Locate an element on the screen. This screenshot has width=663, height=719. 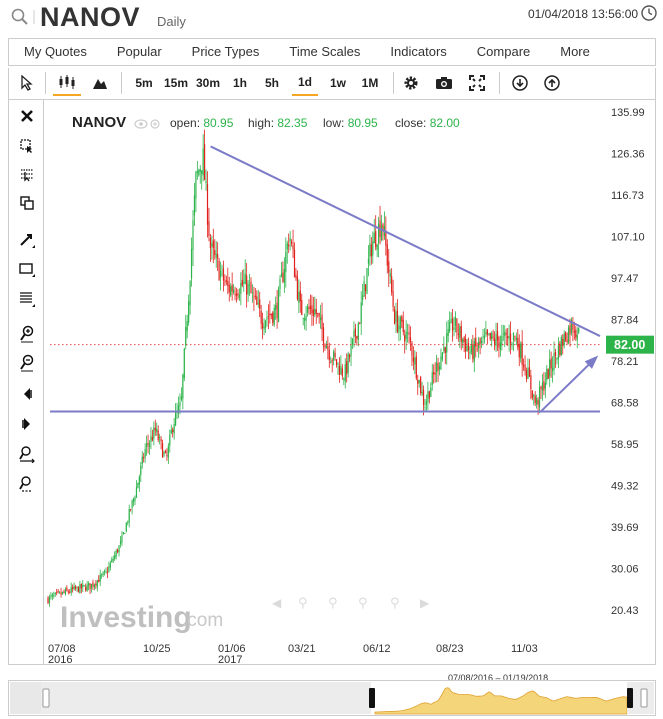
zoom-out-icon is located at coordinates (27, 363).